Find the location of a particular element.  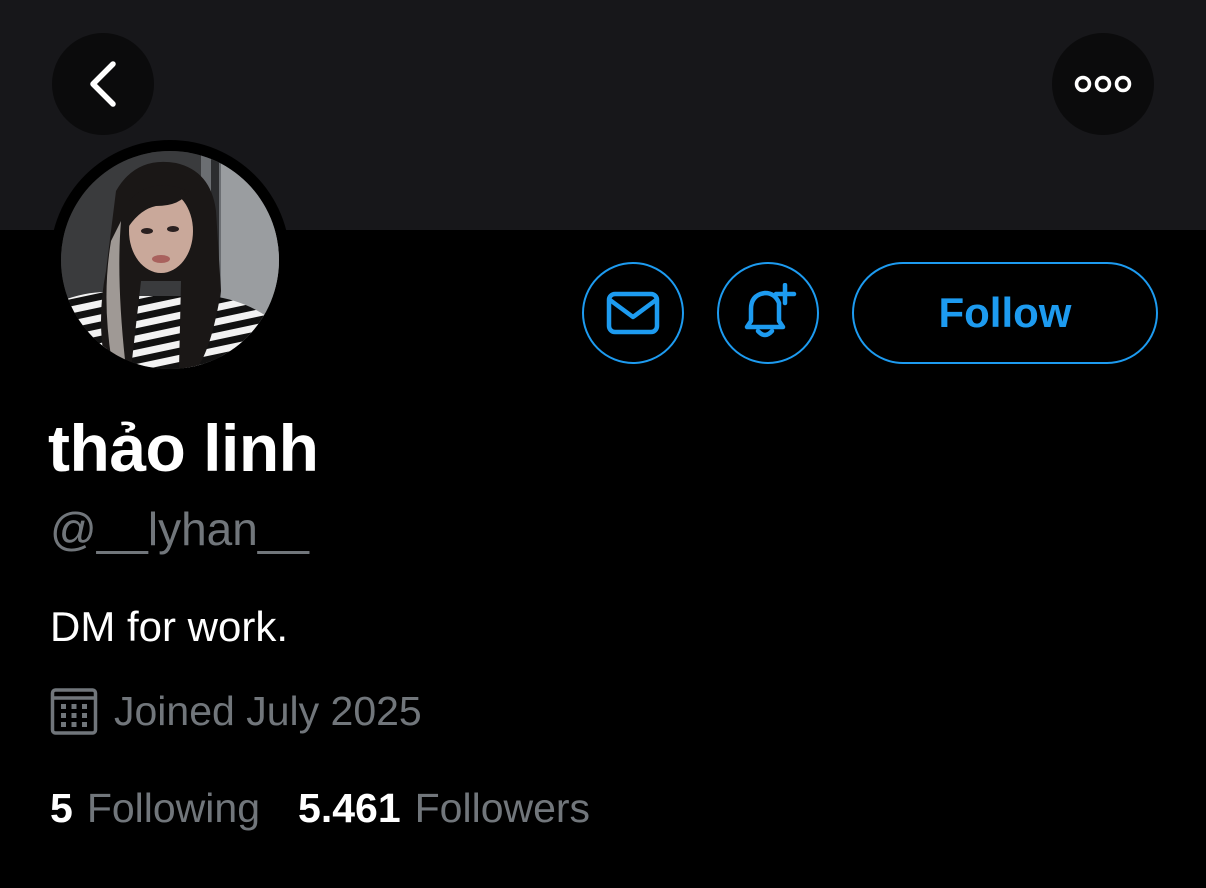

joined-row: Joined July 2025 is located at coordinates (236, 711).